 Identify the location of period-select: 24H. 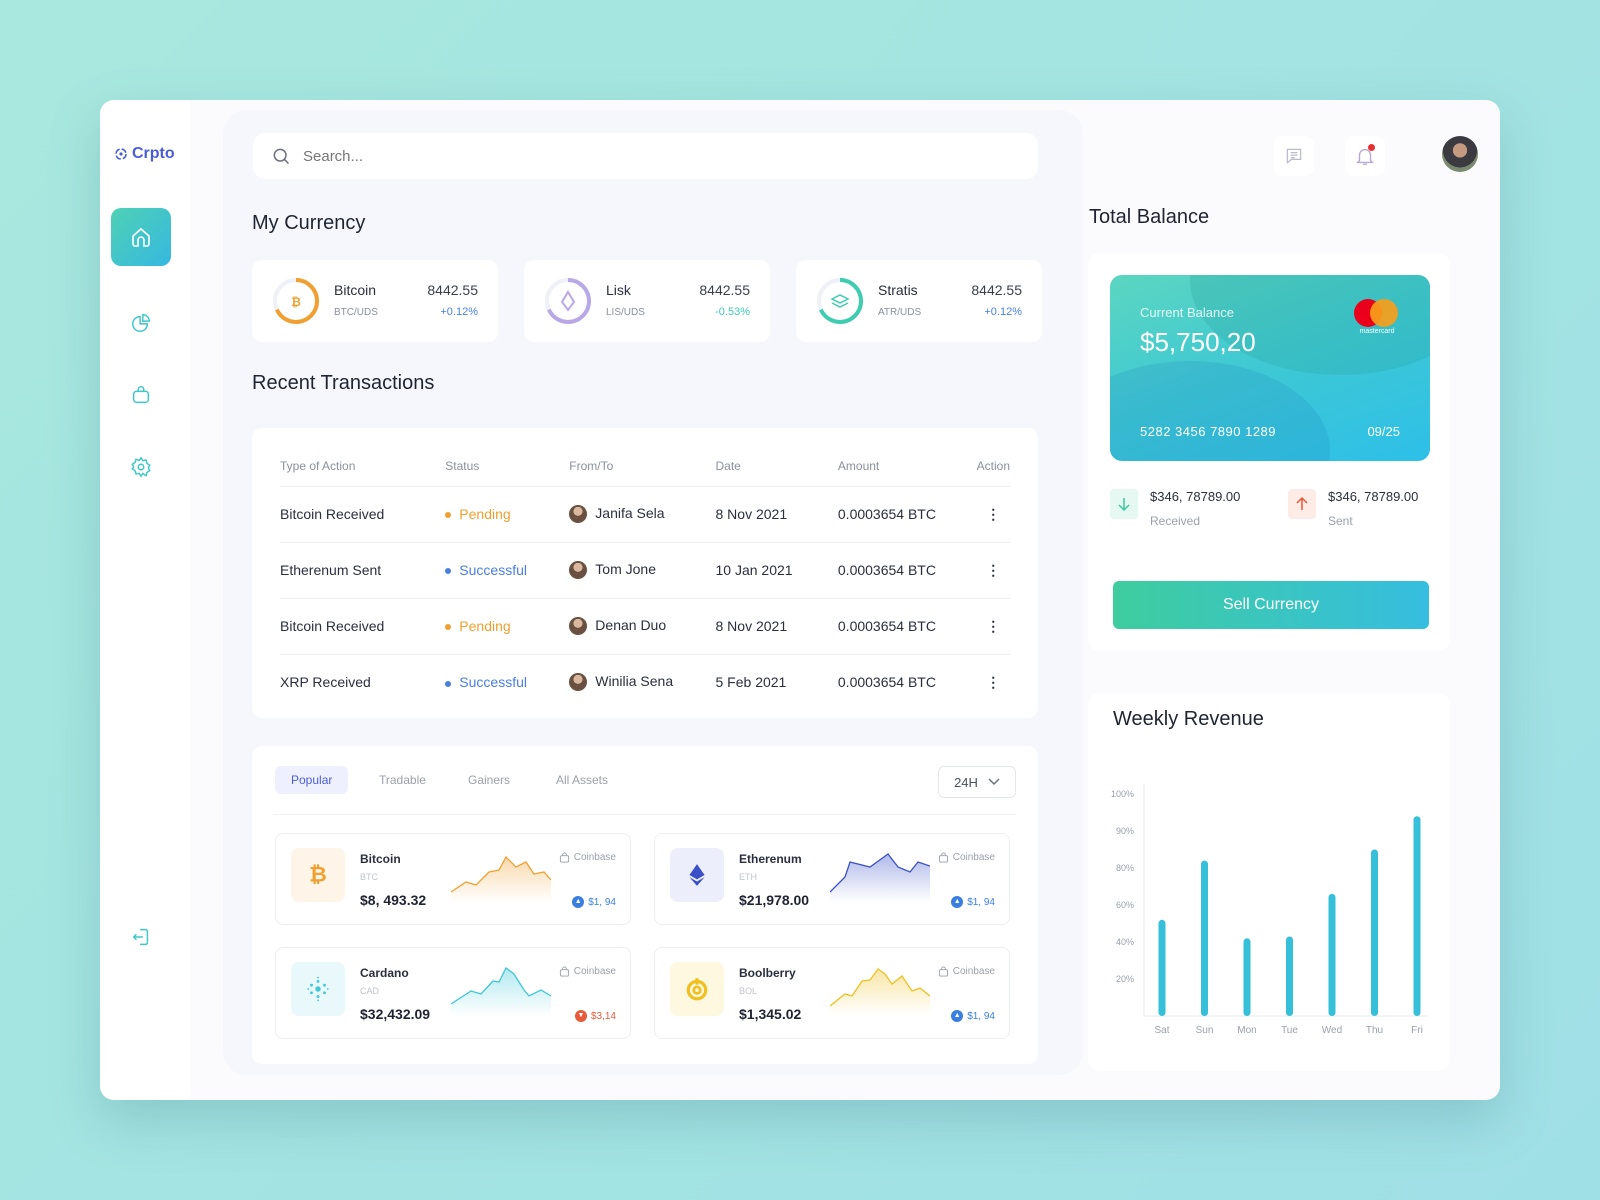
(977, 782).